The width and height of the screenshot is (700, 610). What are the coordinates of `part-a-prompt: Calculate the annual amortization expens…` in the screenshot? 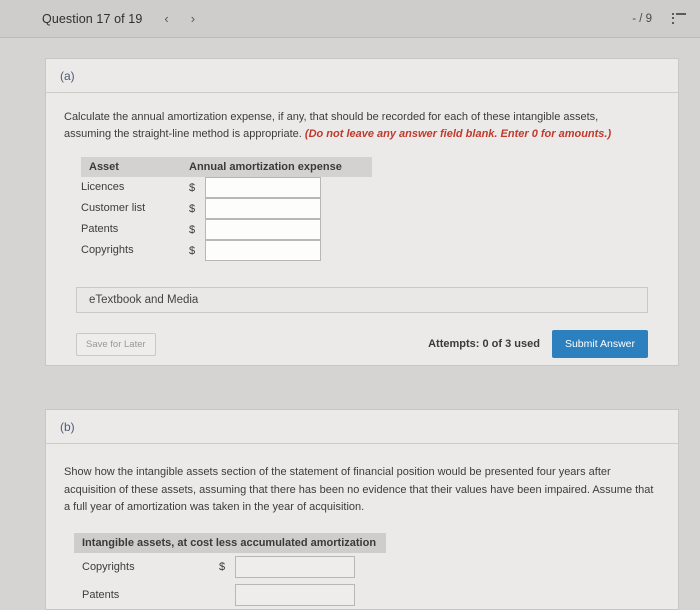 It's located at (355, 126).